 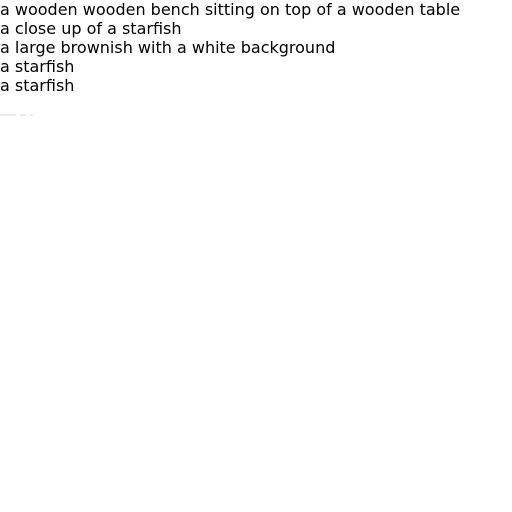 I want to click on faint-smudge, so click(x=22, y=115).